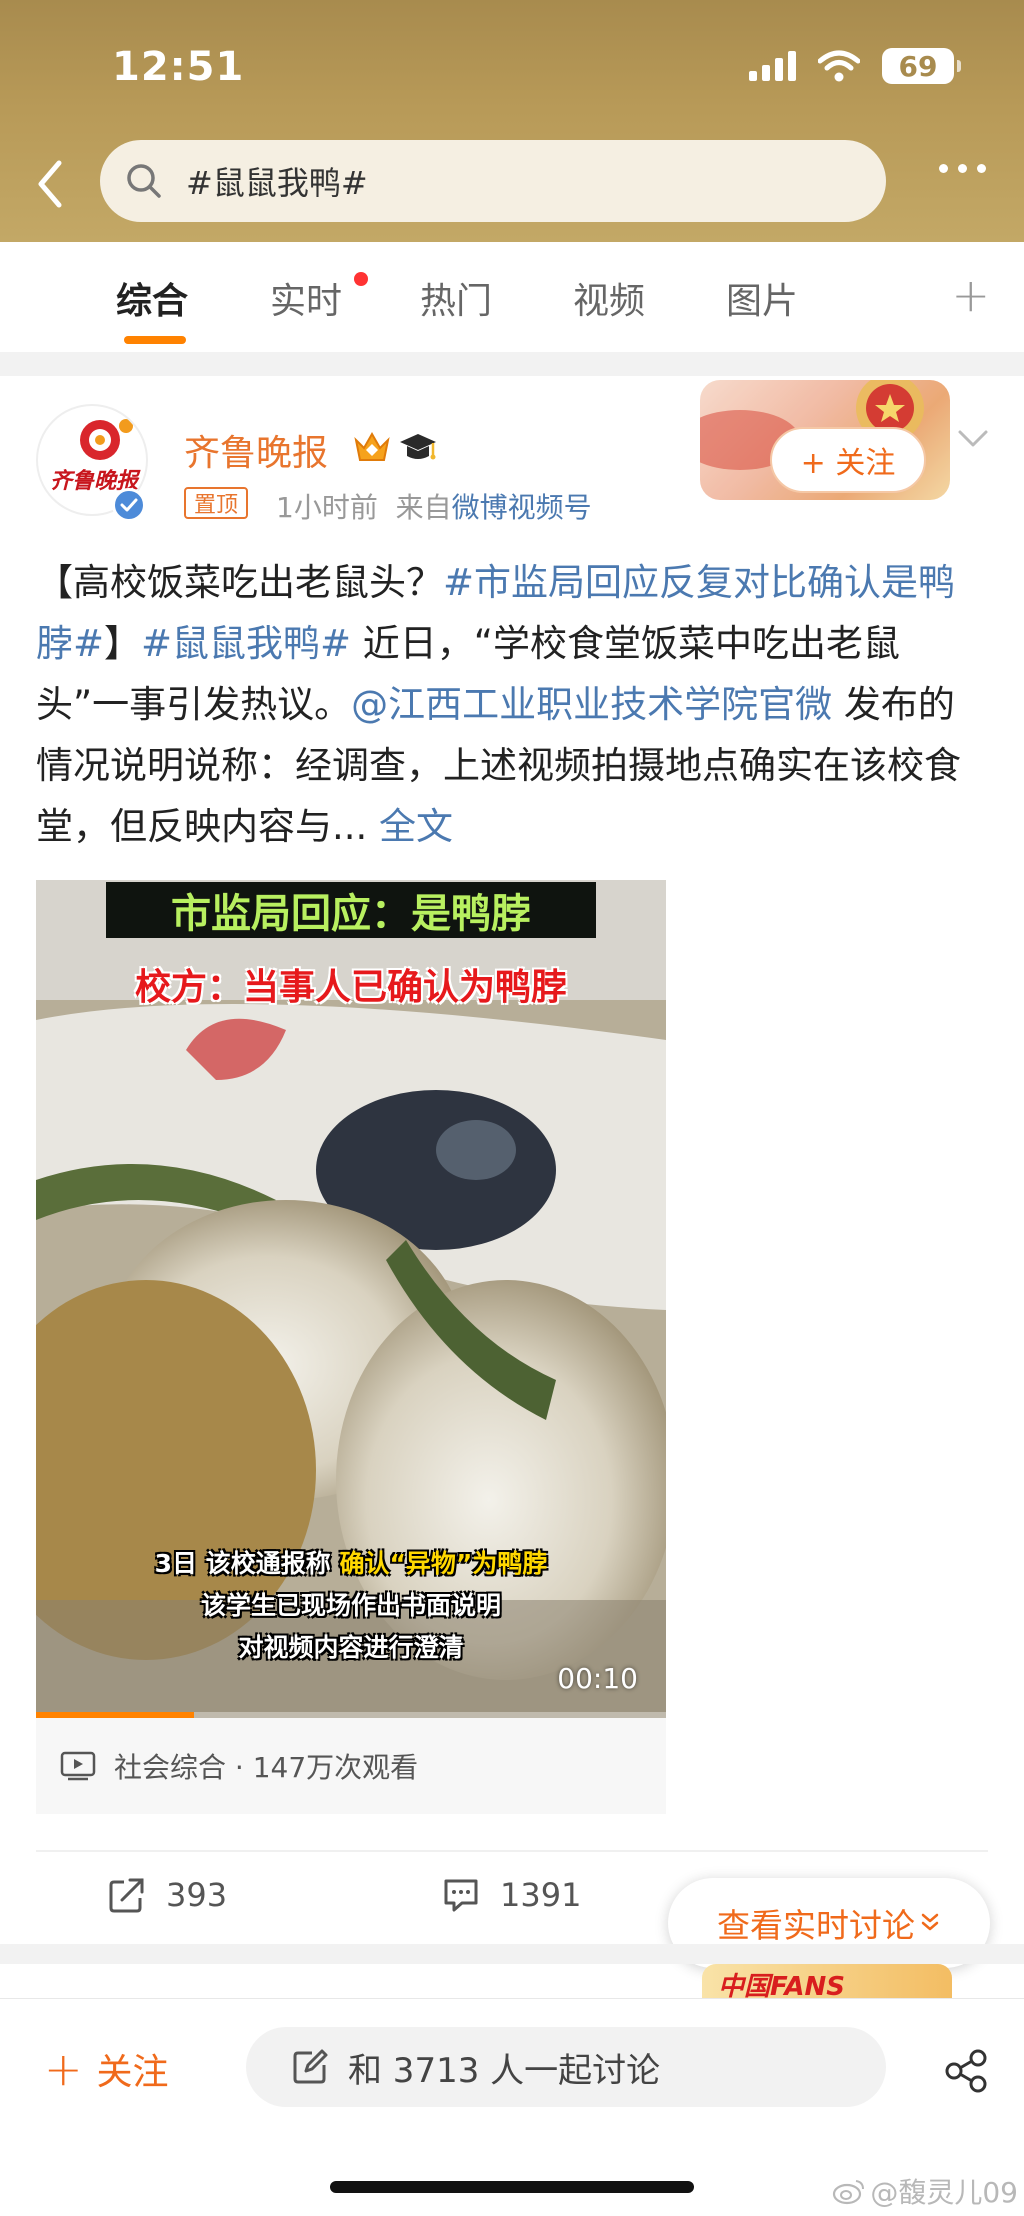  I want to click on repost-count: 393, so click(197, 1895).